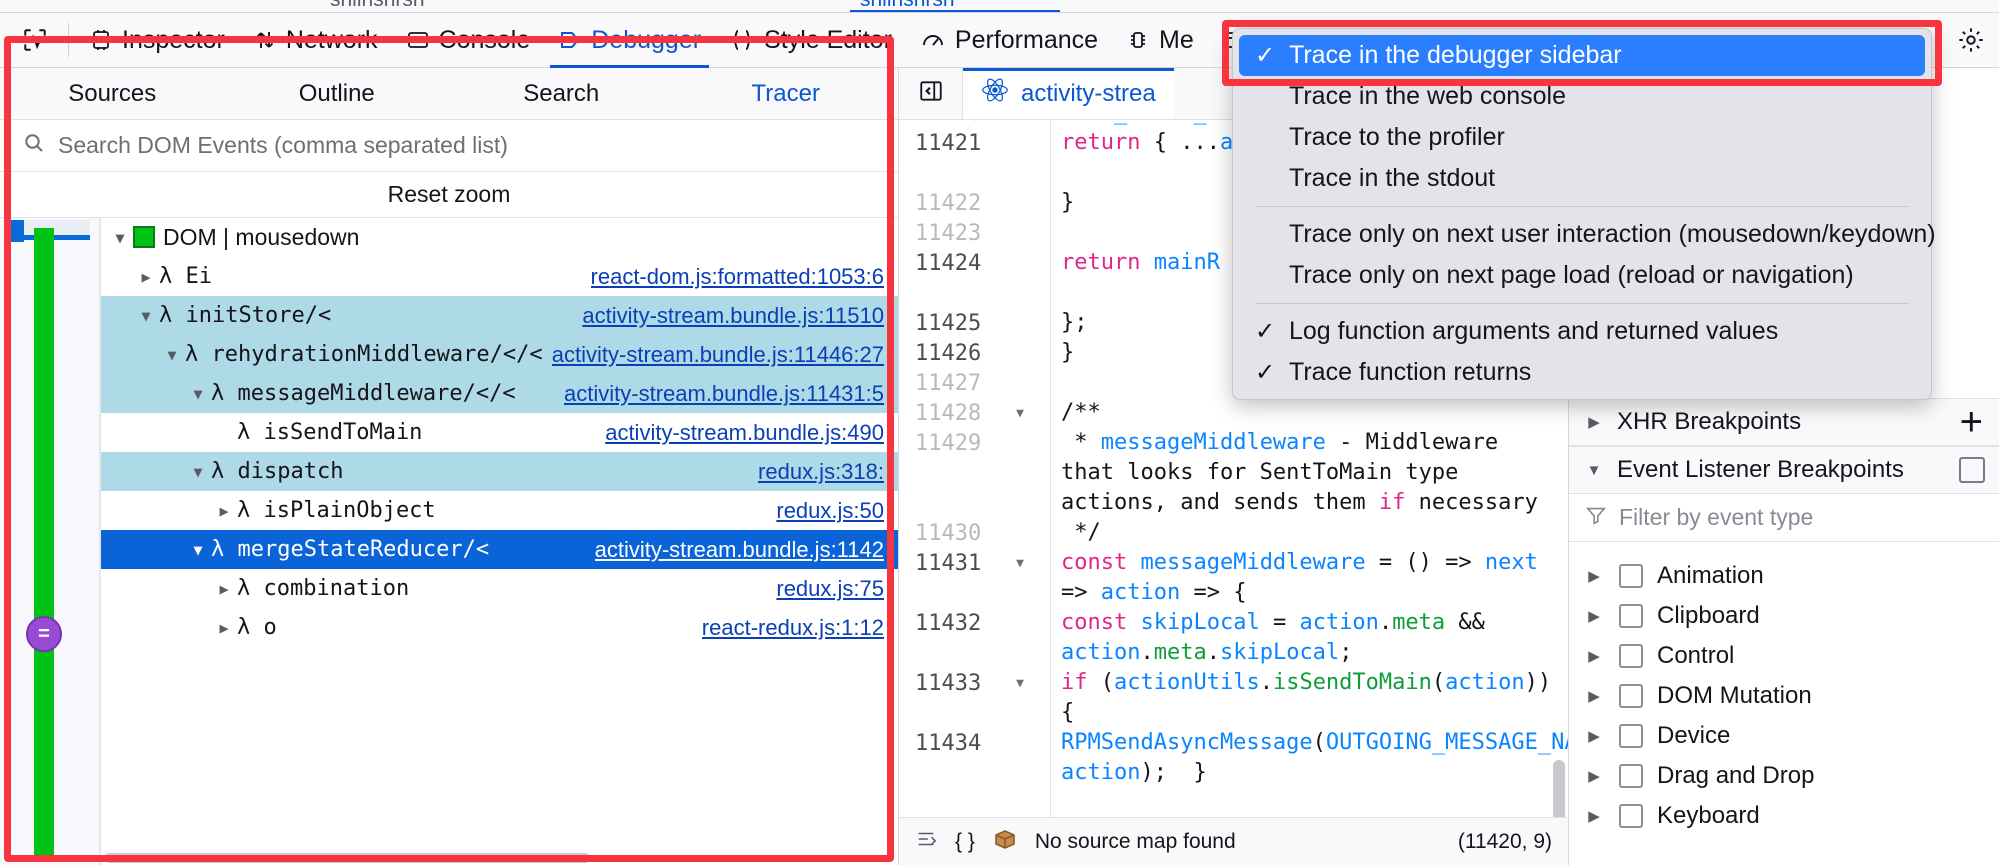  What do you see at coordinates (1784, 736) in the screenshot?
I see `event-category-row: ▶ Device` at bounding box center [1784, 736].